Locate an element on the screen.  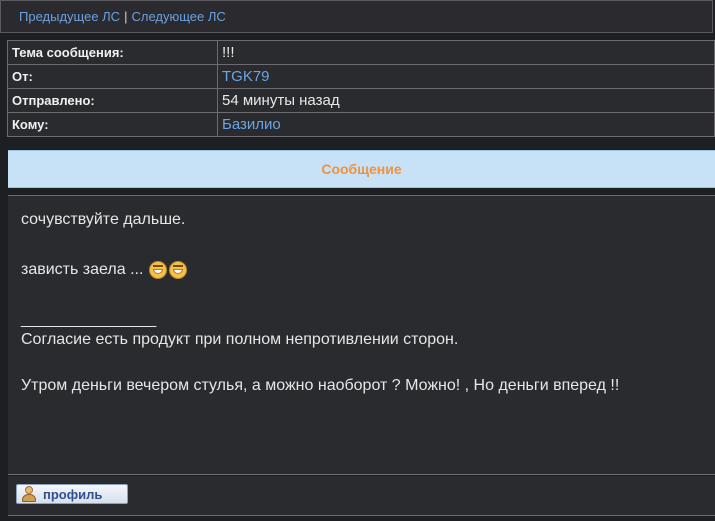
subject-label: Тема сообщения: is located at coordinates (112, 52).